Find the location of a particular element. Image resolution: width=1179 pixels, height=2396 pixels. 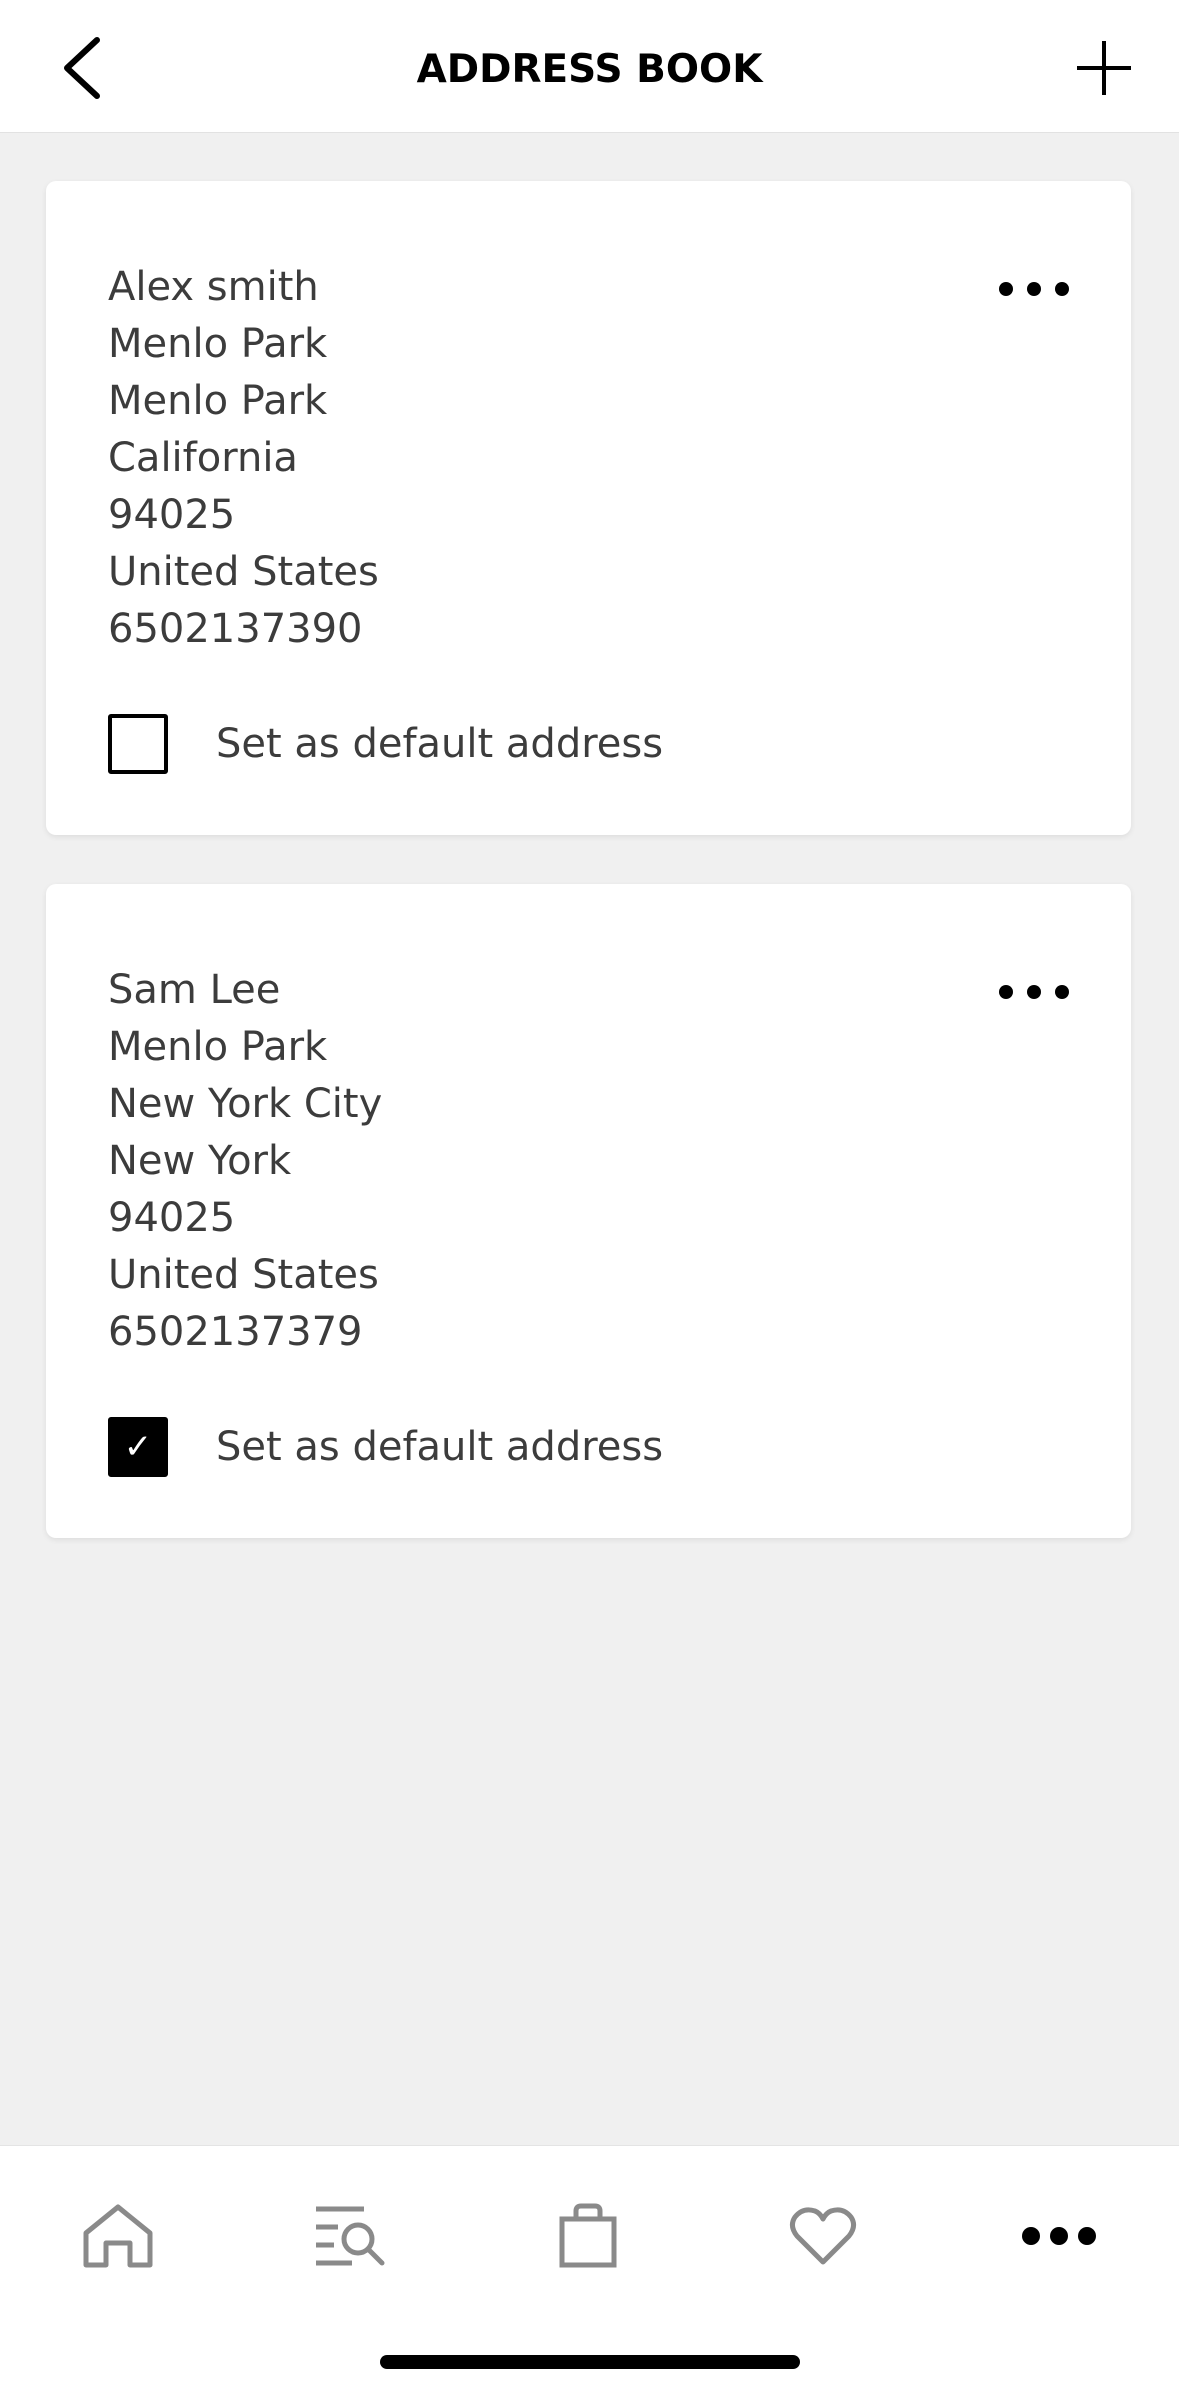

nav-search is located at coordinates (350, 2236).